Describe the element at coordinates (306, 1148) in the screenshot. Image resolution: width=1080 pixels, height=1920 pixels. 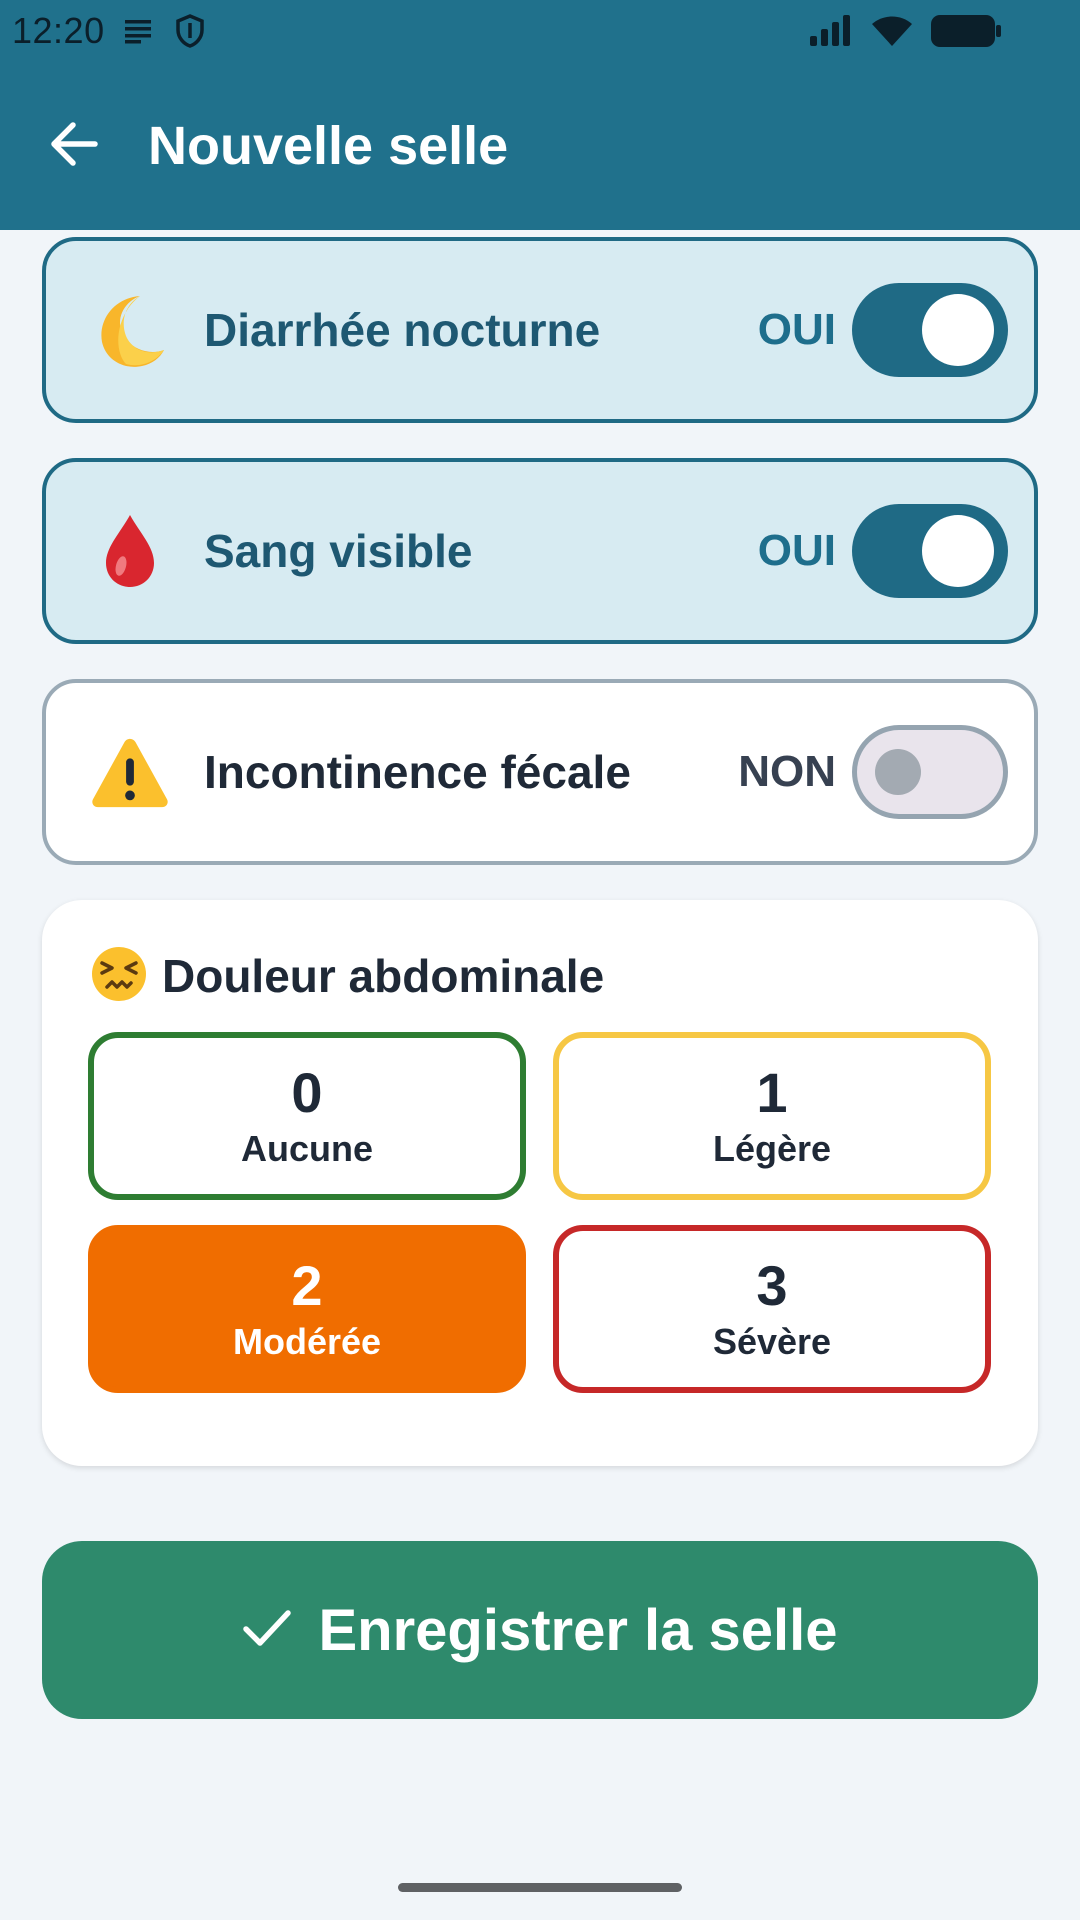
I see `pain-label: Aucune` at that location.